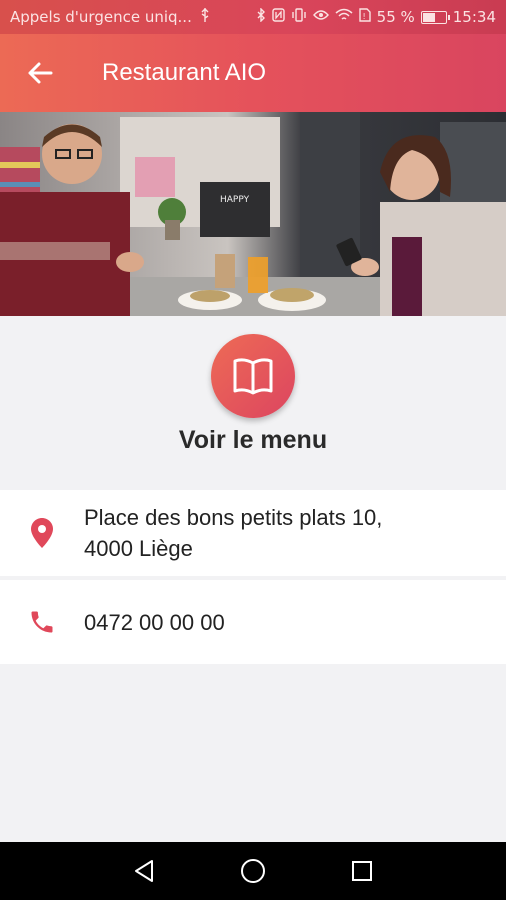 This screenshot has height=900, width=506. I want to click on page-title: Restaurant AIO, so click(184, 72).